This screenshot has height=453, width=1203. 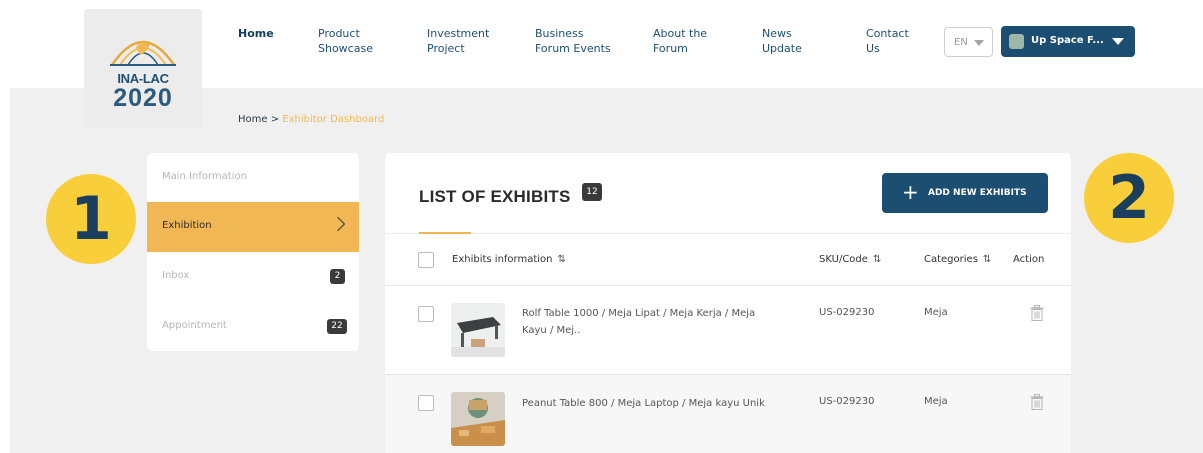 What do you see at coordinates (458, 41) in the screenshot?
I see `nav-investment-project: Investment Project` at bounding box center [458, 41].